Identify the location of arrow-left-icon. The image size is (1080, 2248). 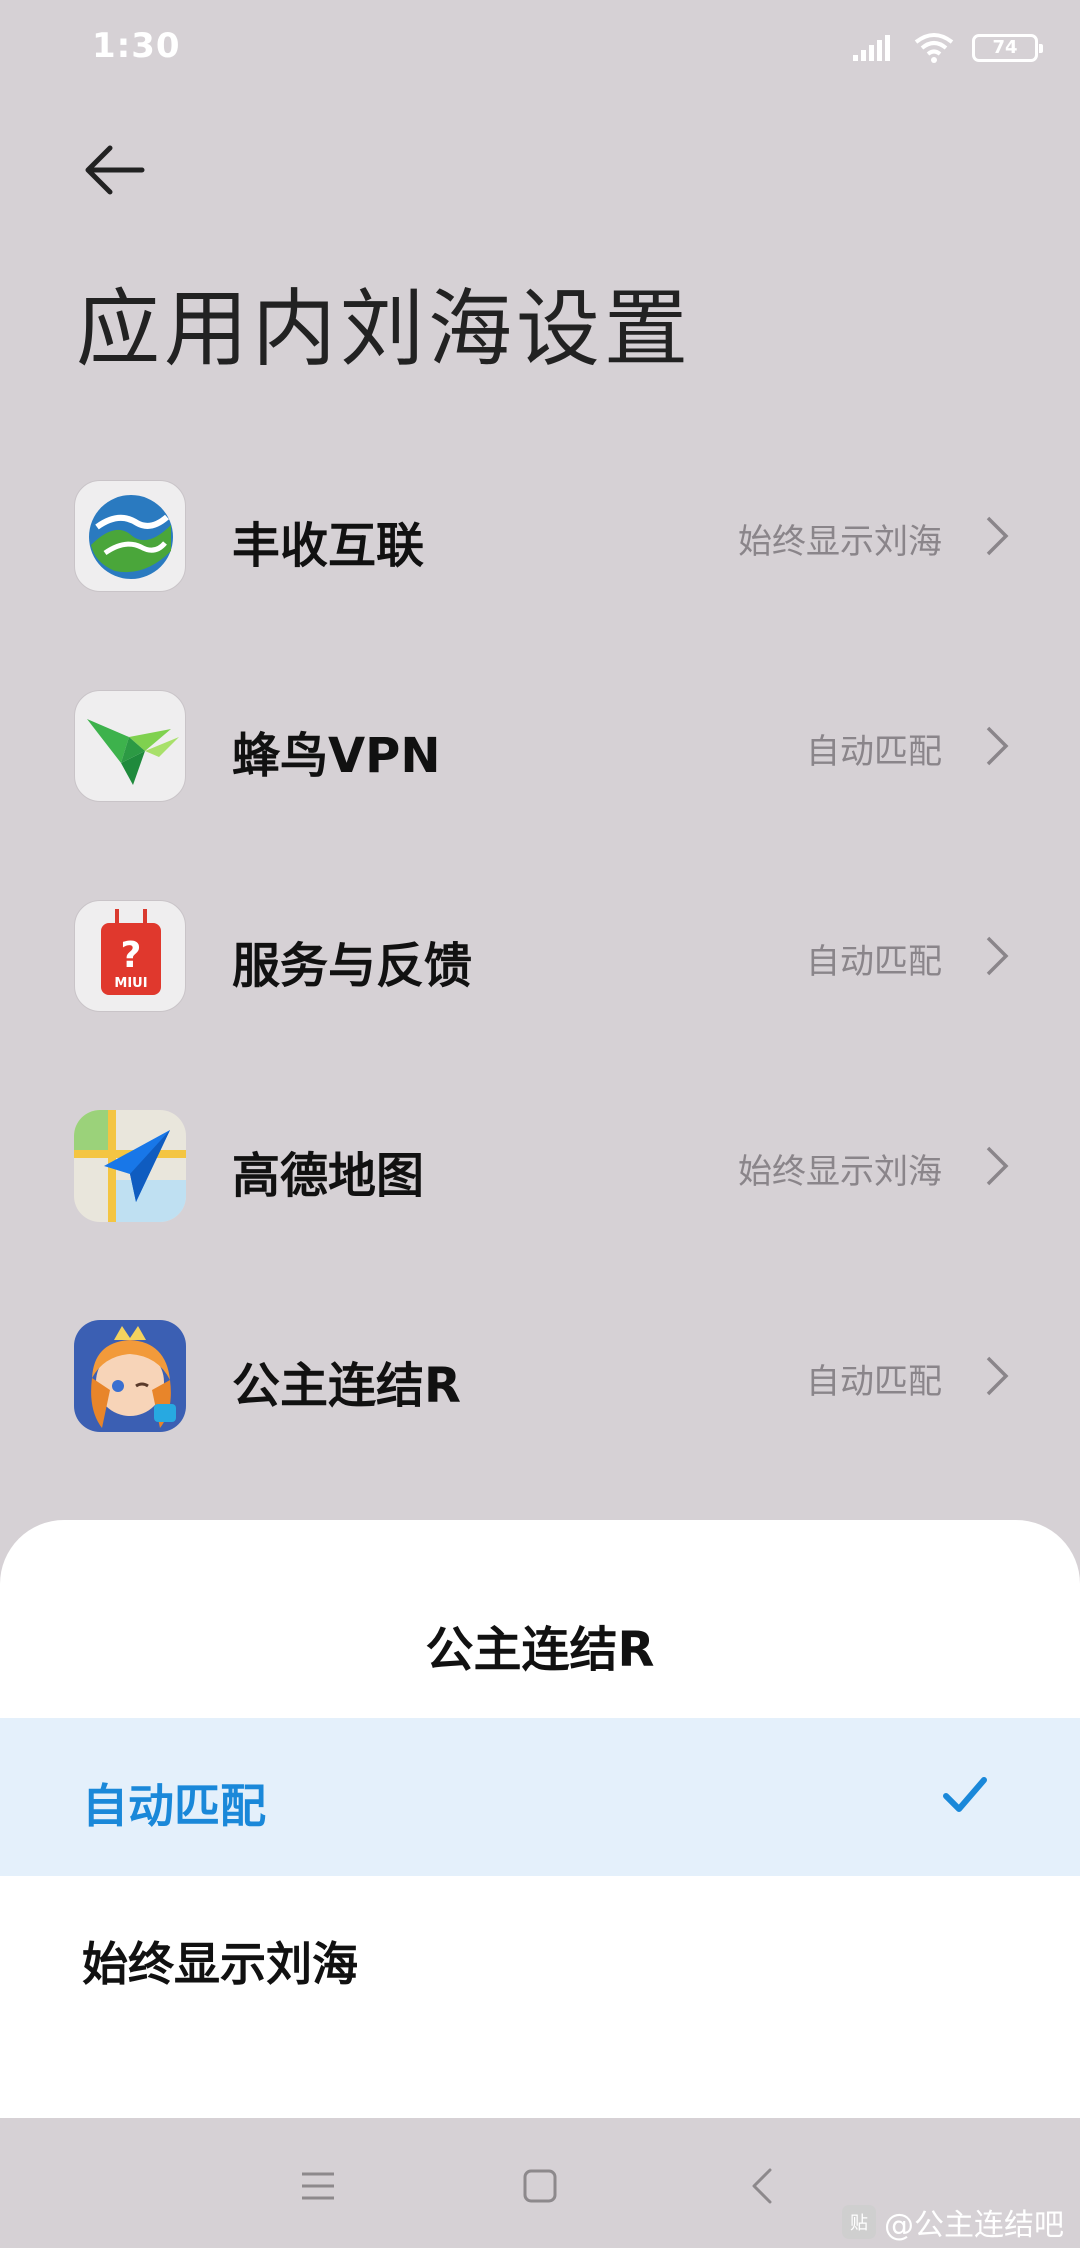
(115, 170).